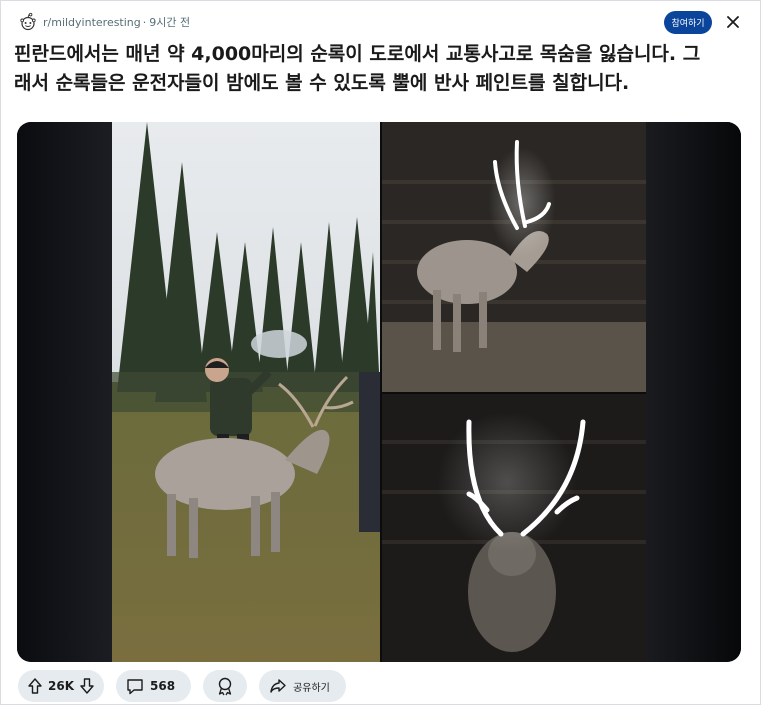 Image resolution: width=761 pixels, height=705 pixels. I want to click on comments-button: 568, so click(154, 686).